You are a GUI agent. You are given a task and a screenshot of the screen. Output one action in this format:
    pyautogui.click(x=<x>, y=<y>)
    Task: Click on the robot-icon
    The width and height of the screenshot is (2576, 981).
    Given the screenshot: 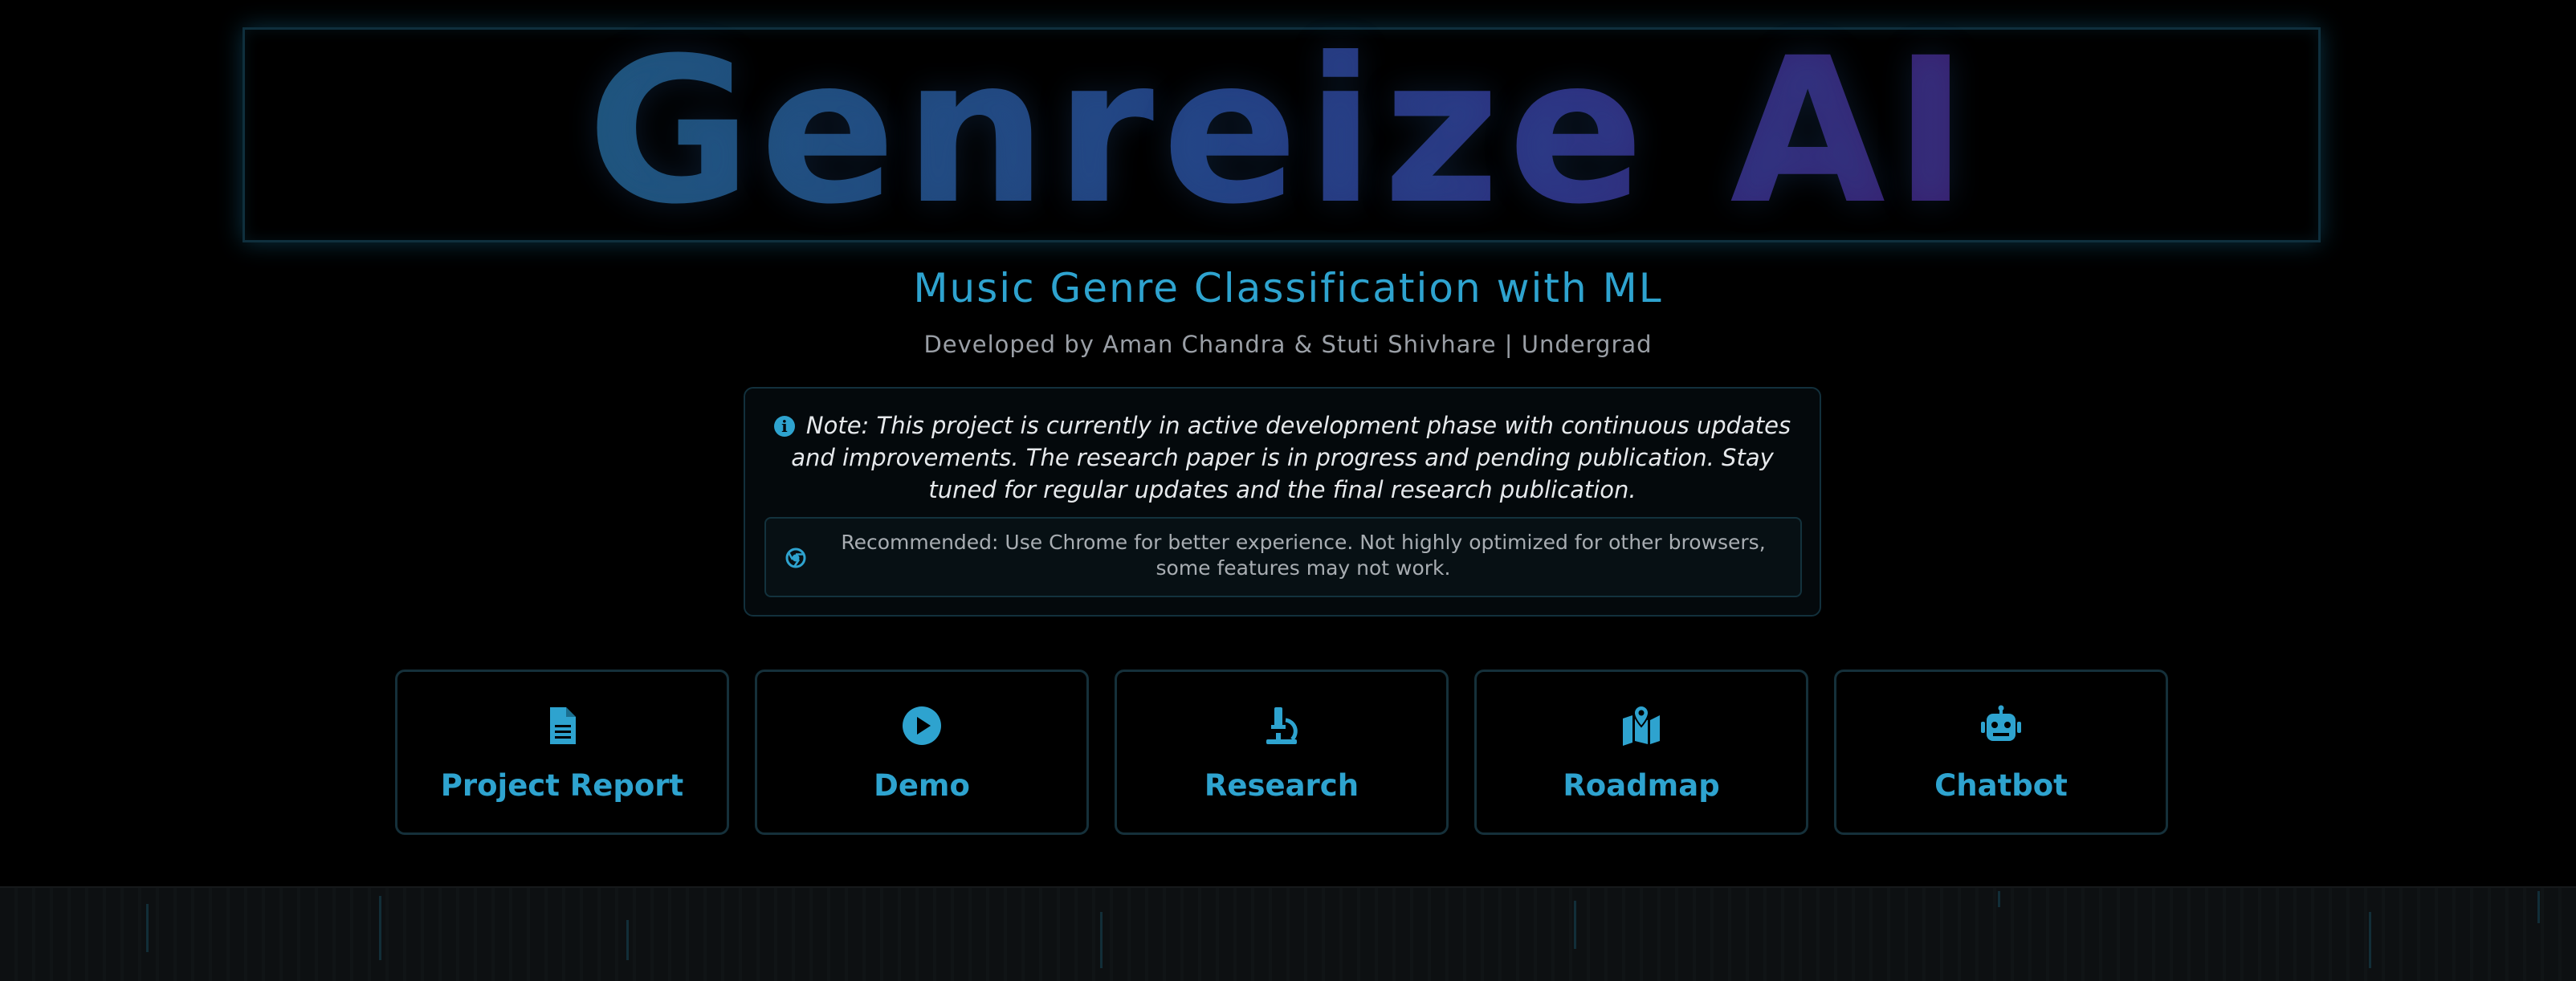 What is the action you would take?
    pyautogui.click(x=2001, y=723)
    